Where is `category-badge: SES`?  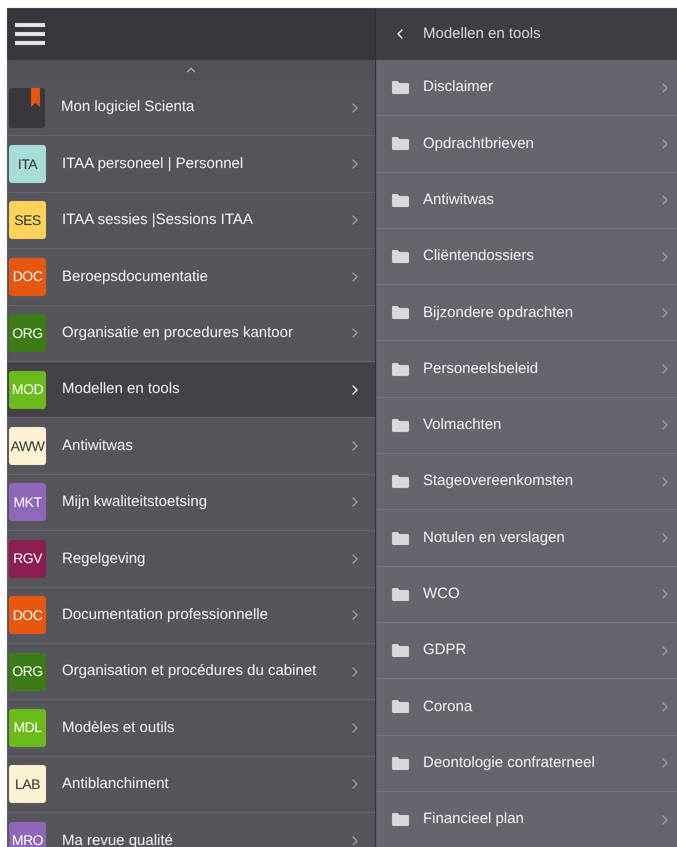 category-badge: SES is located at coordinates (27, 220).